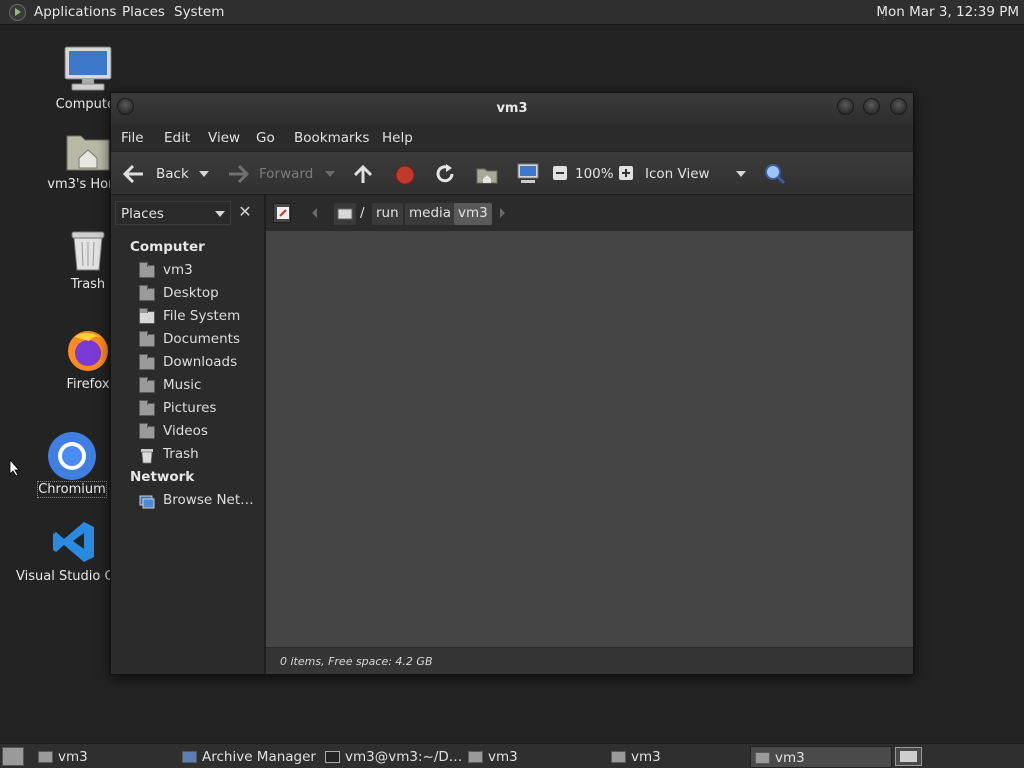 This screenshot has height=768, width=1024. What do you see at coordinates (172, 174) in the screenshot?
I see `back-label: Back` at bounding box center [172, 174].